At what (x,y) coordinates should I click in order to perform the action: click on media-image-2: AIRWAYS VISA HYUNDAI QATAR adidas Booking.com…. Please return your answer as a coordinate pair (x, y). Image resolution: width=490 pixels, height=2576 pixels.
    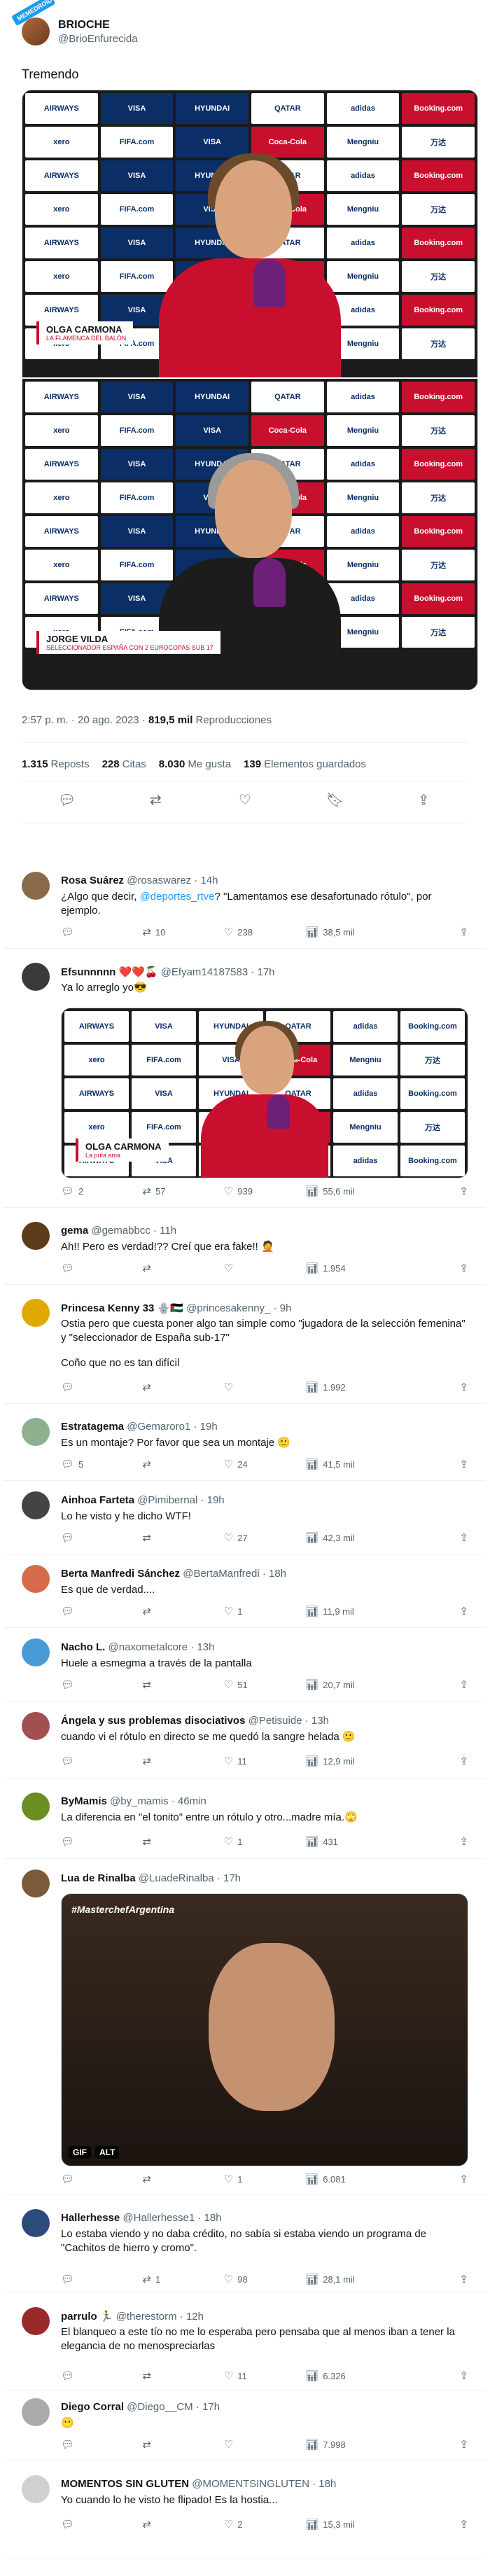
    Looking at the image, I should click on (249, 534).